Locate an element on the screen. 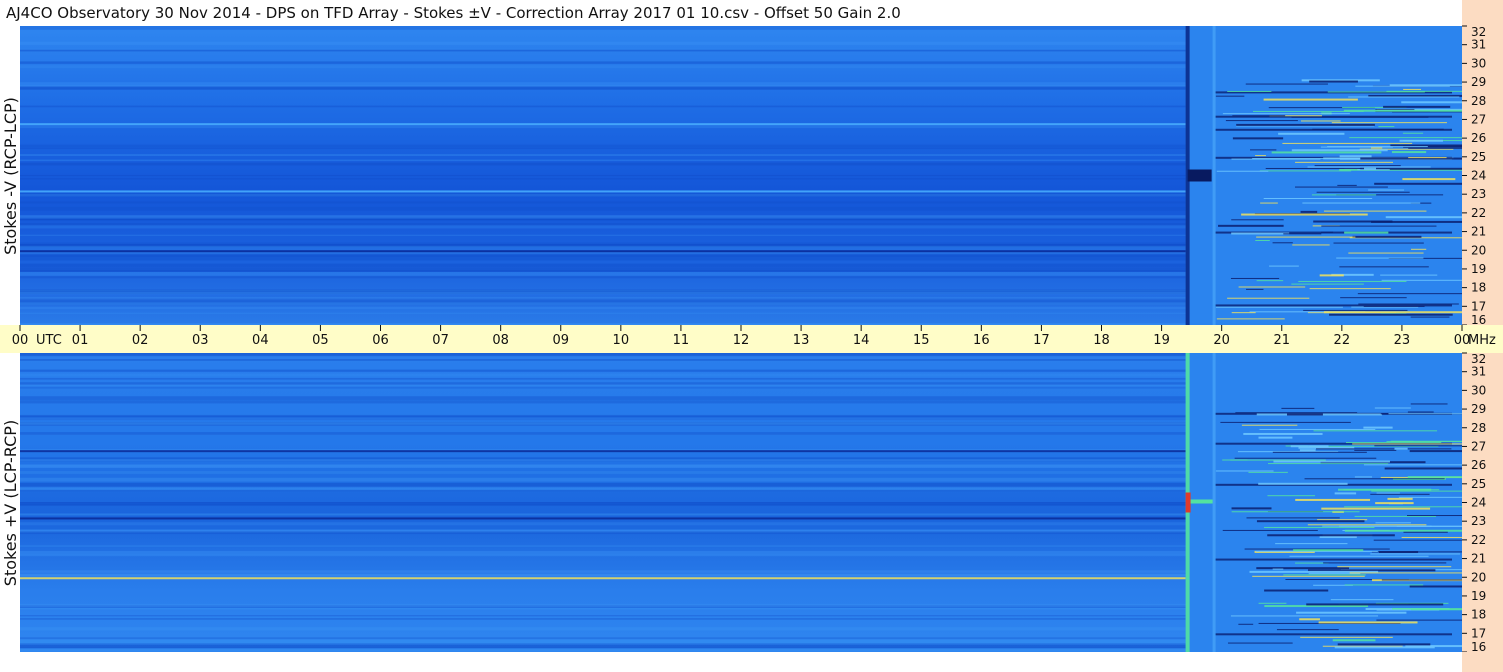  time-label-4: 04 is located at coordinates (260, 340).